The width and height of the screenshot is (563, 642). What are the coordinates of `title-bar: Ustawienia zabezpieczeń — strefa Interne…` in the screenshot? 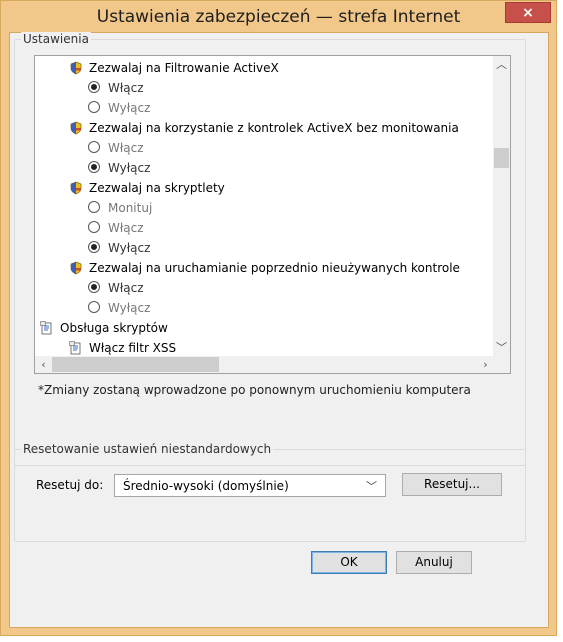 It's located at (278, 16).